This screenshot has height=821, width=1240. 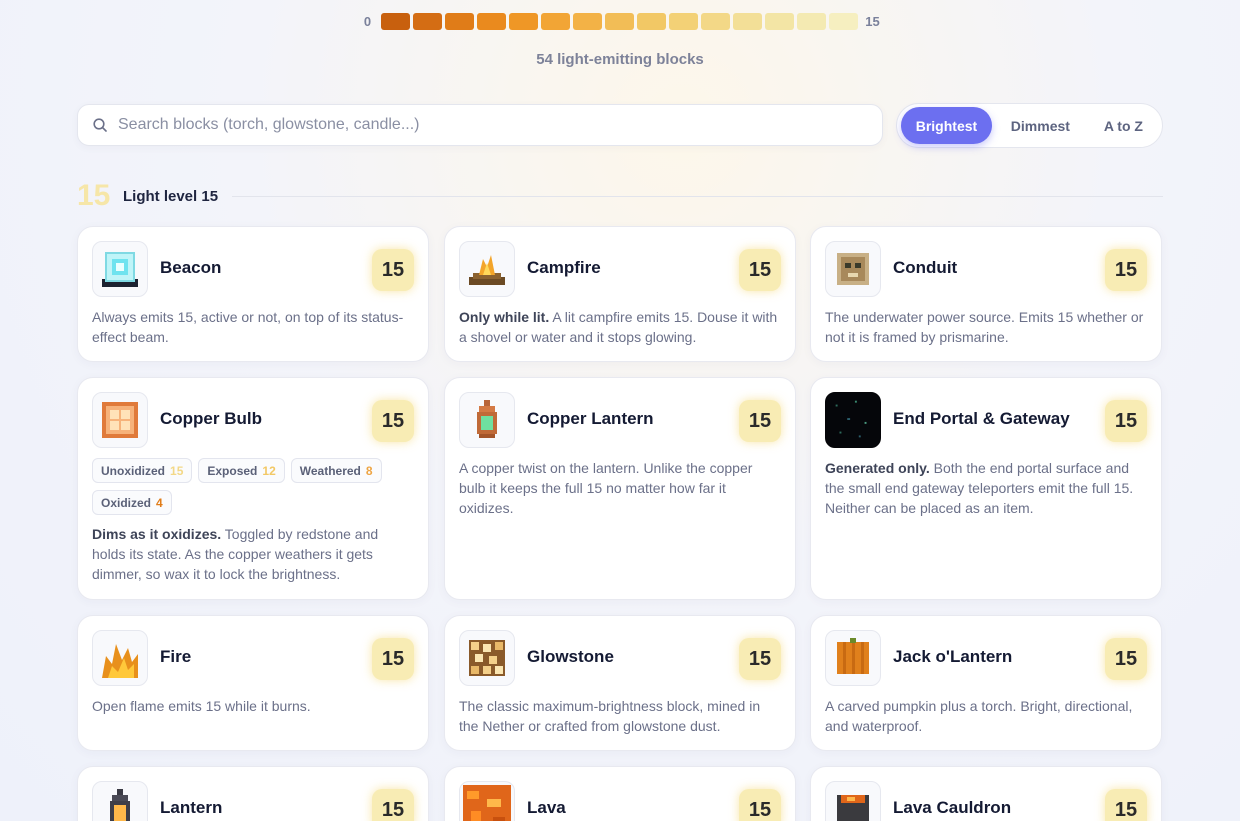 I want to click on end-portal-icon, so click(x=853, y=420).